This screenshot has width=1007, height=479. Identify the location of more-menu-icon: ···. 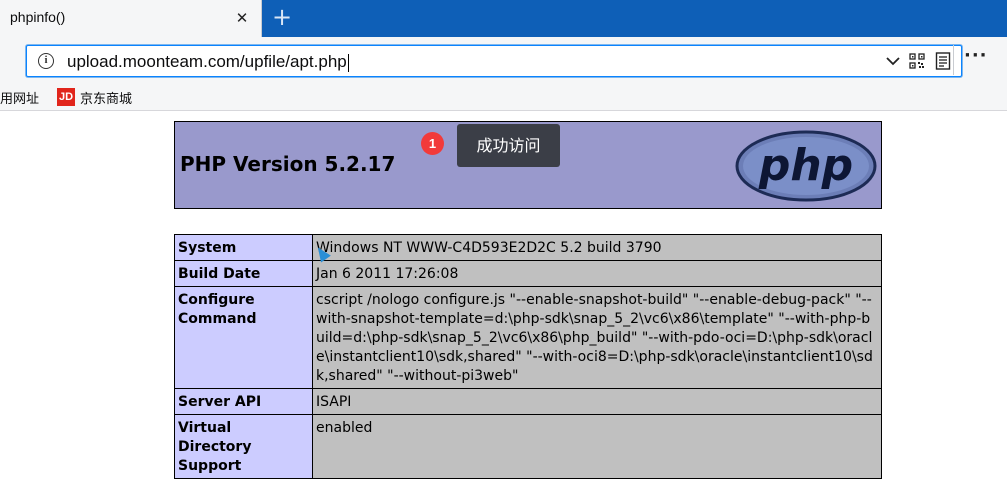
(976, 58).